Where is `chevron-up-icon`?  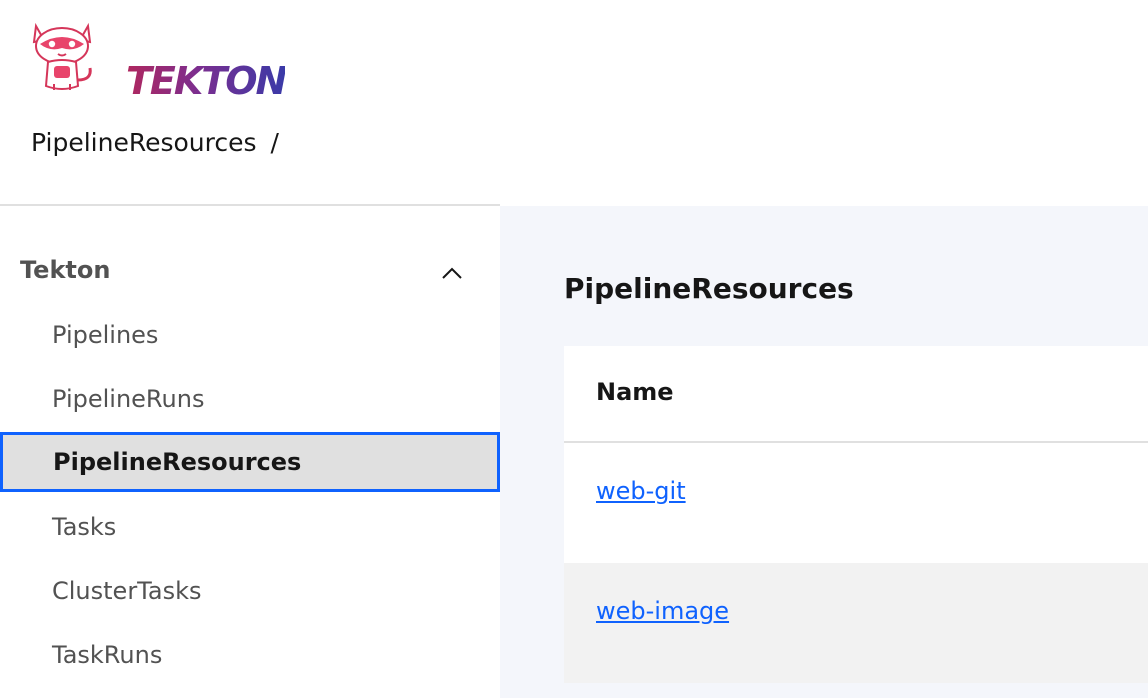
chevron-up-icon is located at coordinates (452, 274).